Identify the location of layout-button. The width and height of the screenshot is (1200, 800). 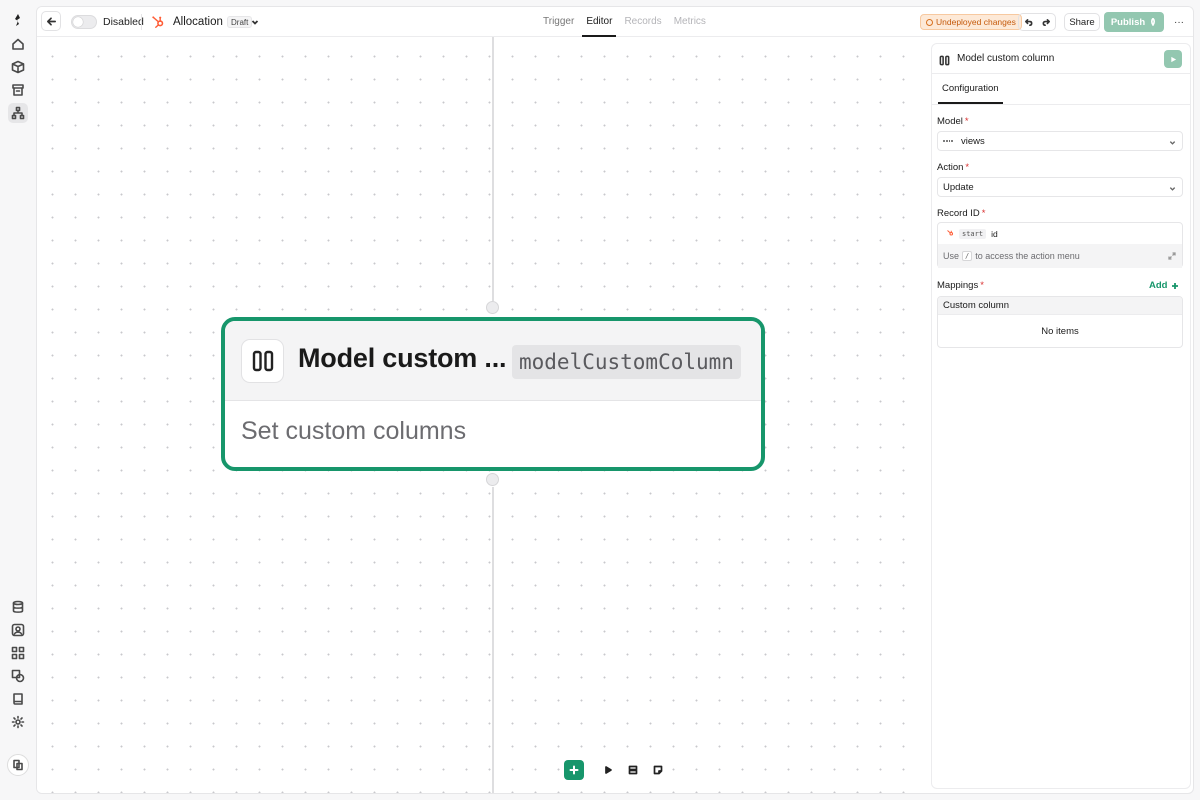
(633, 770).